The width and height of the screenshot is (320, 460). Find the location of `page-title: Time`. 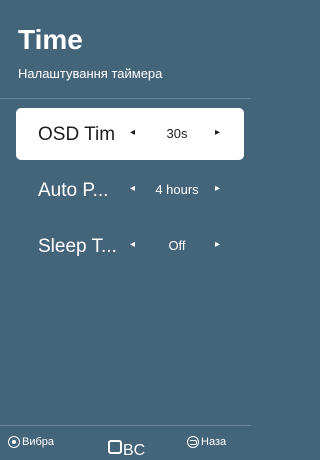

page-title: Time is located at coordinates (50, 39).